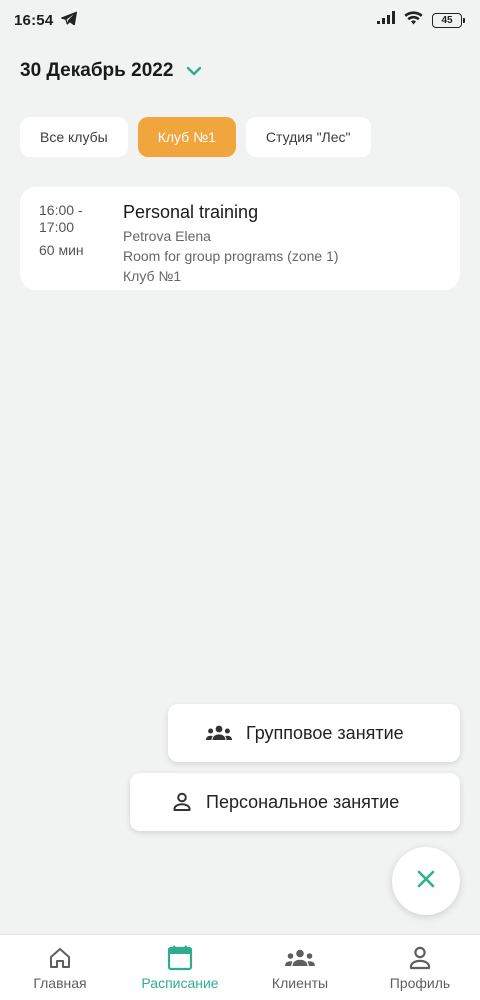 The height and width of the screenshot is (1000, 480). Describe the element at coordinates (413, 20) in the screenshot. I see `wifi-icon` at that location.